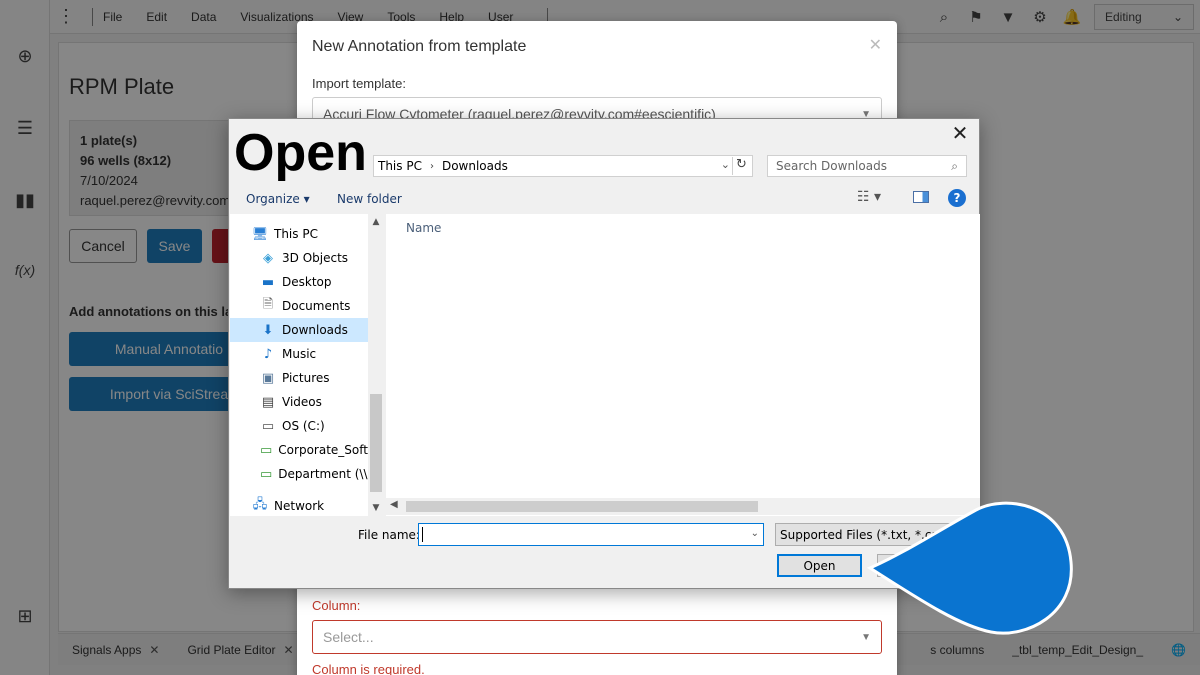  I want to click on network-icon: 🖧, so click(260, 504).